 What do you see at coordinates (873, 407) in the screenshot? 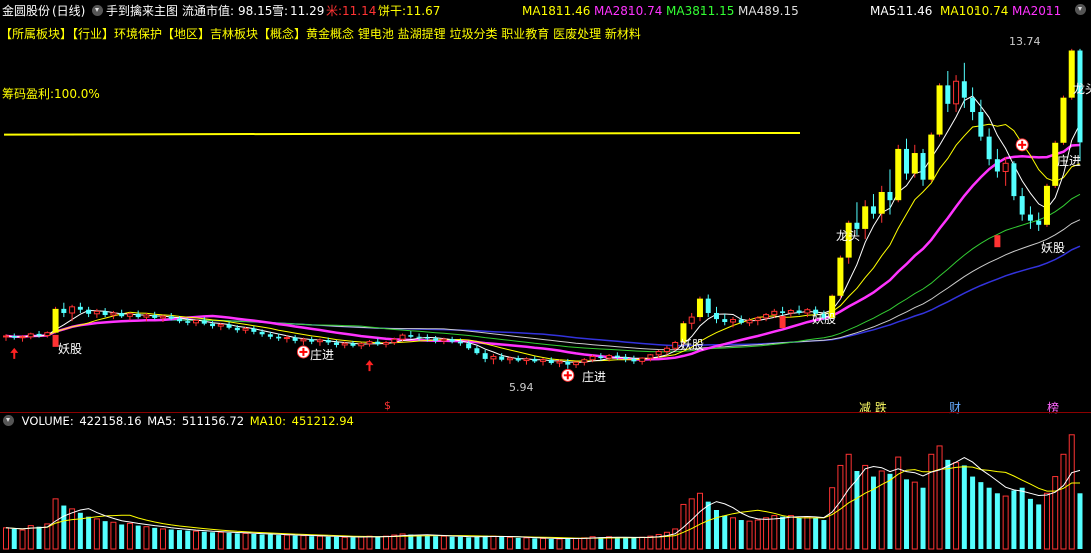
I see `jian-die-mark: 减 跌` at bounding box center [873, 407].